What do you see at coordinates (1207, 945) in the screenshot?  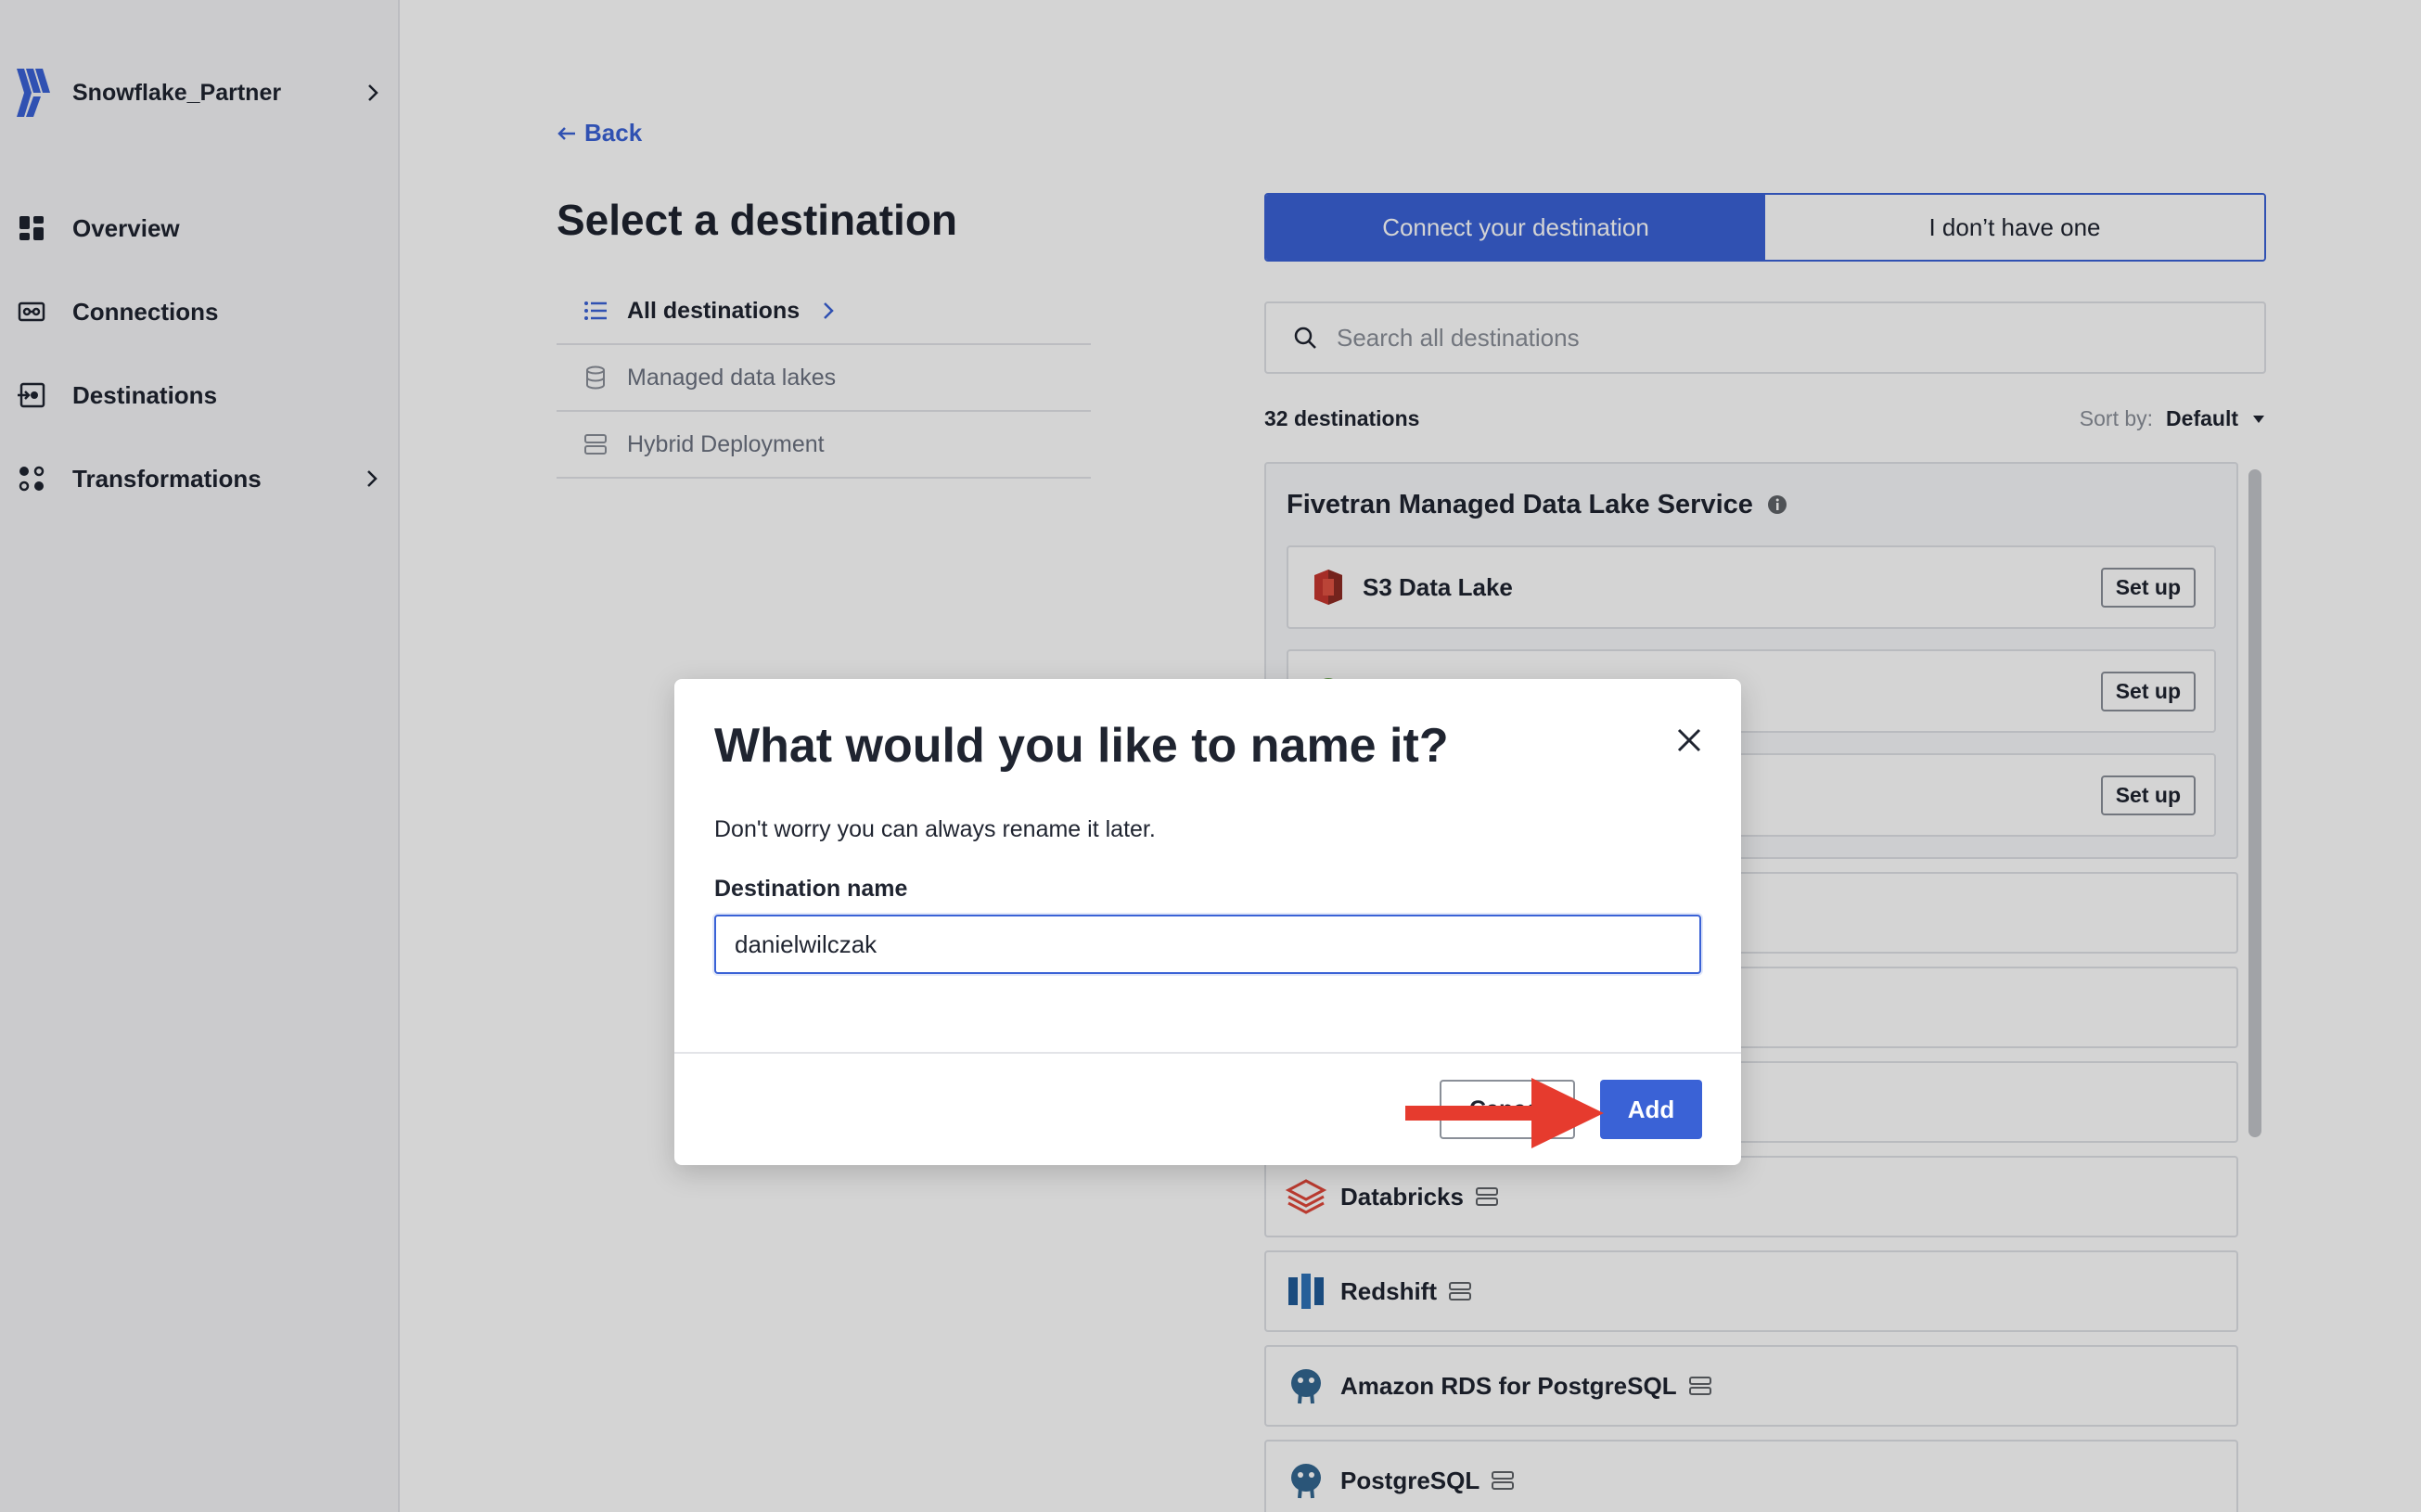 I see `destination-name-field` at bounding box center [1207, 945].